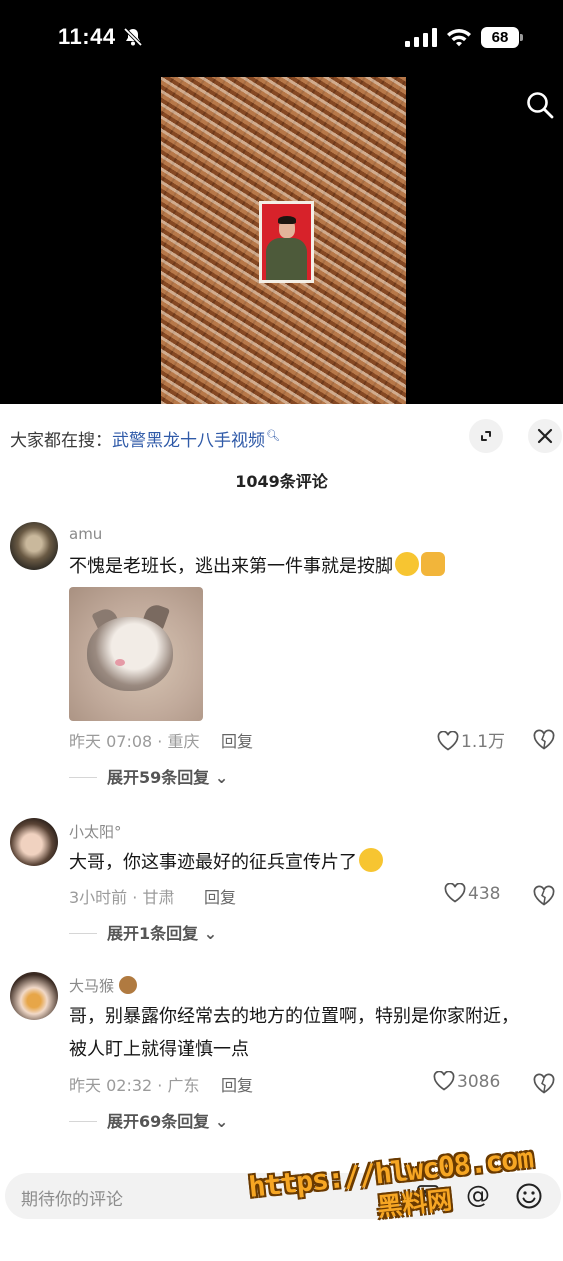 The image size is (563, 1261). I want to click on monkey-emoji-icon, so click(127, 985).